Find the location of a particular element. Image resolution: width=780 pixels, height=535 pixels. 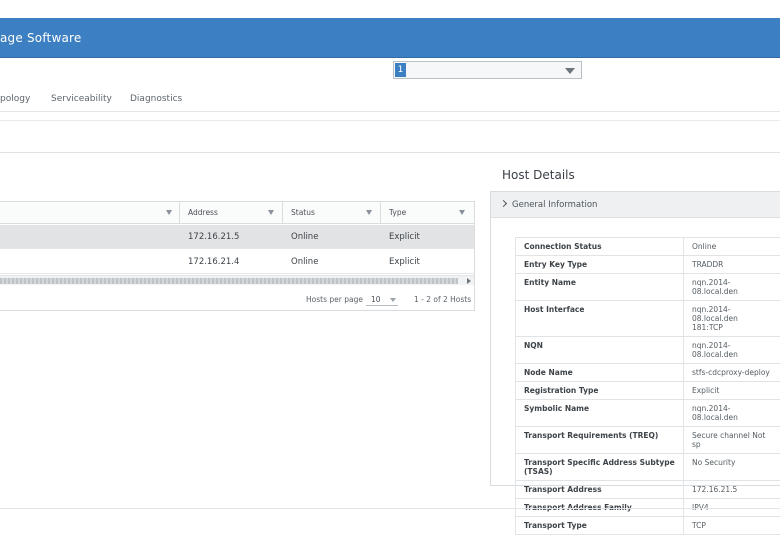

property-key: NQN is located at coordinates (600, 350).